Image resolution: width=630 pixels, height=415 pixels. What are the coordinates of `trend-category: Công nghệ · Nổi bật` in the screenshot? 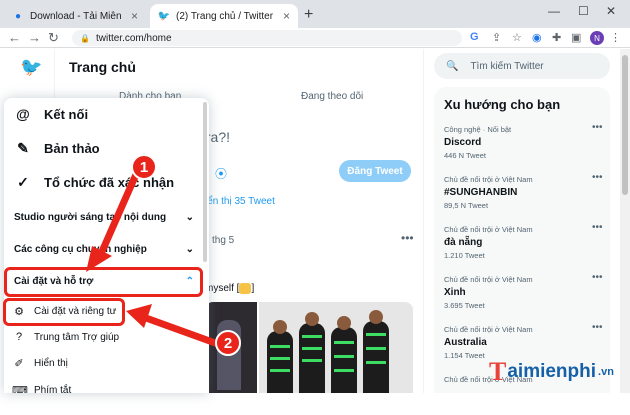 It's located at (478, 129).